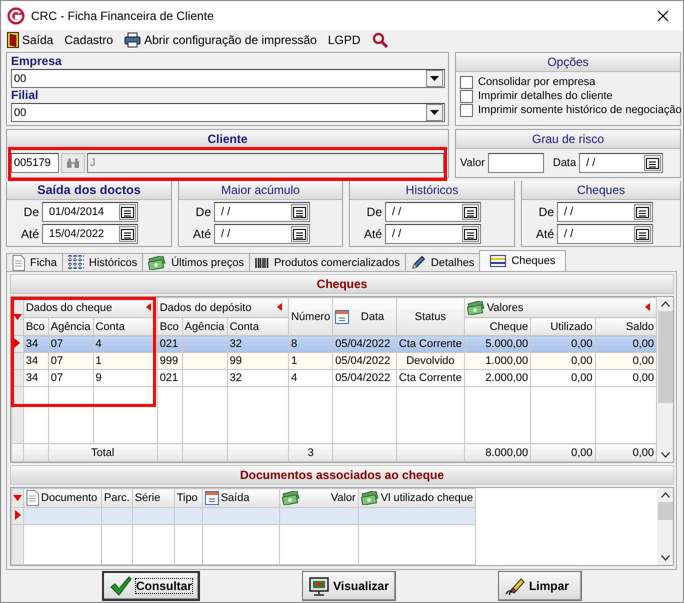 The height and width of the screenshot is (603, 684). What do you see at coordinates (334, 378) in the screenshot?
I see `table-row: 34 07 9 021 32 4 05/04/2022 Cta Corrente 2.000,00 0,00 0,00` at bounding box center [334, 378].